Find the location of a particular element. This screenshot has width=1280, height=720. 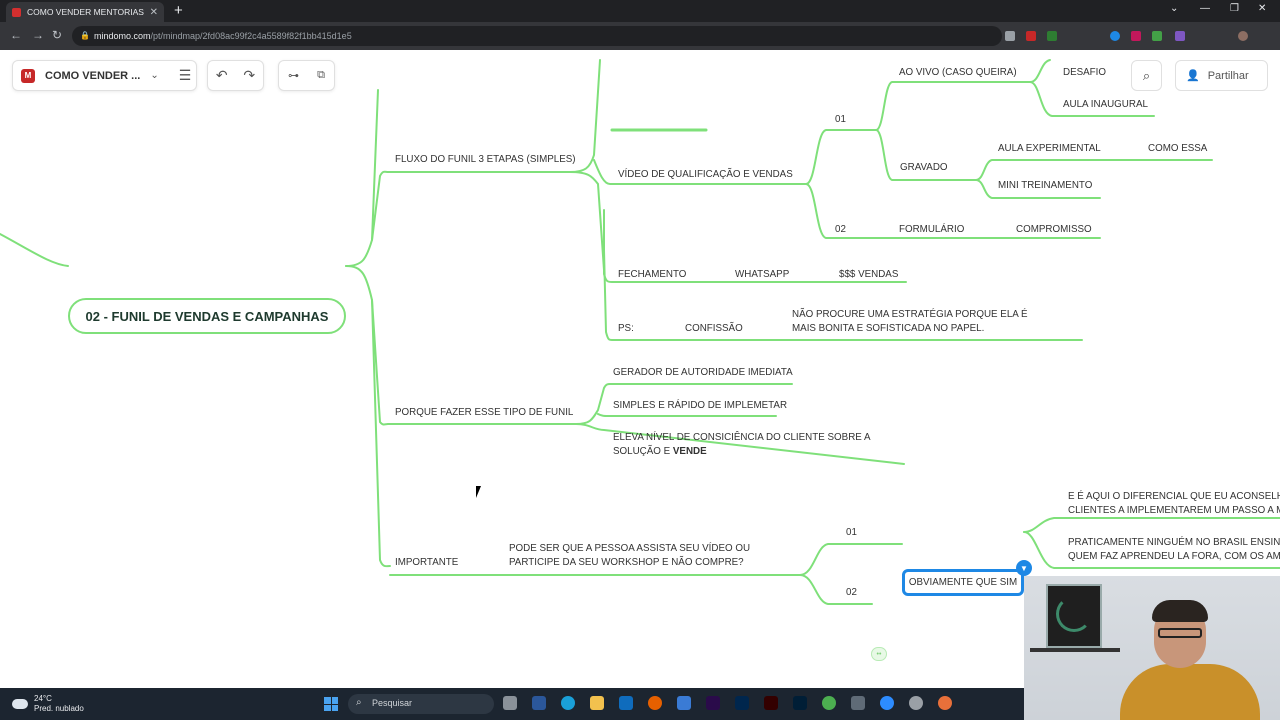

notepad-icon is located at coordinates (684, 703).